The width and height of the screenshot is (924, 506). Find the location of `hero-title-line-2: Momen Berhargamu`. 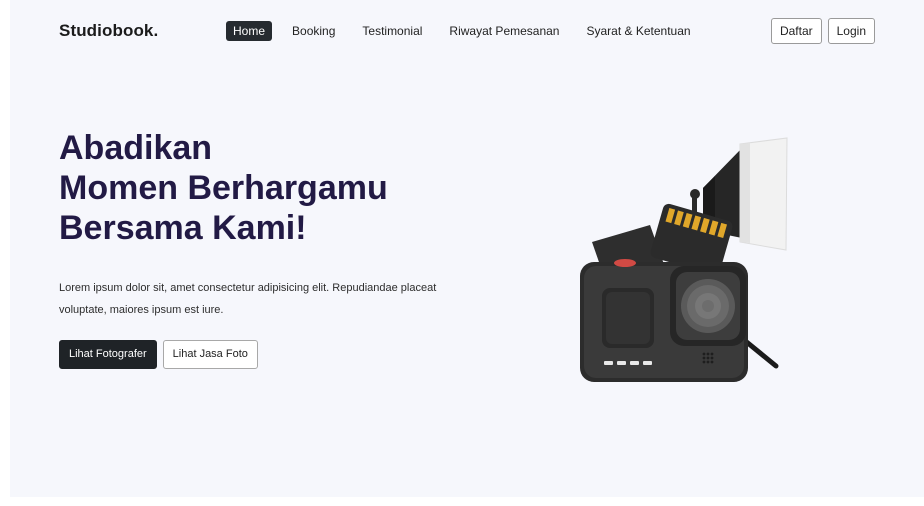

hero-title-line-2: Momen Berhargamu is located at coordinates (223, 188).